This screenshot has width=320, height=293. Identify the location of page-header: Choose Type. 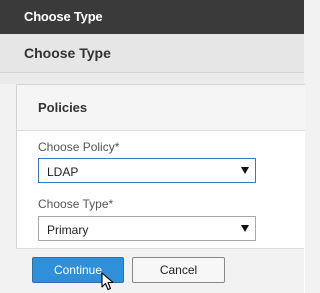
(152, 53).